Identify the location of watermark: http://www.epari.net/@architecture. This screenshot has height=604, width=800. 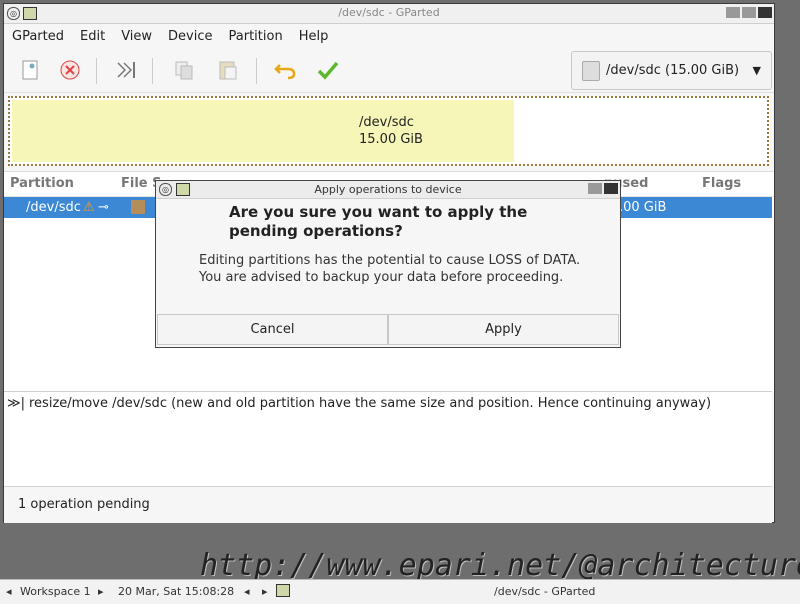
(500, 565).